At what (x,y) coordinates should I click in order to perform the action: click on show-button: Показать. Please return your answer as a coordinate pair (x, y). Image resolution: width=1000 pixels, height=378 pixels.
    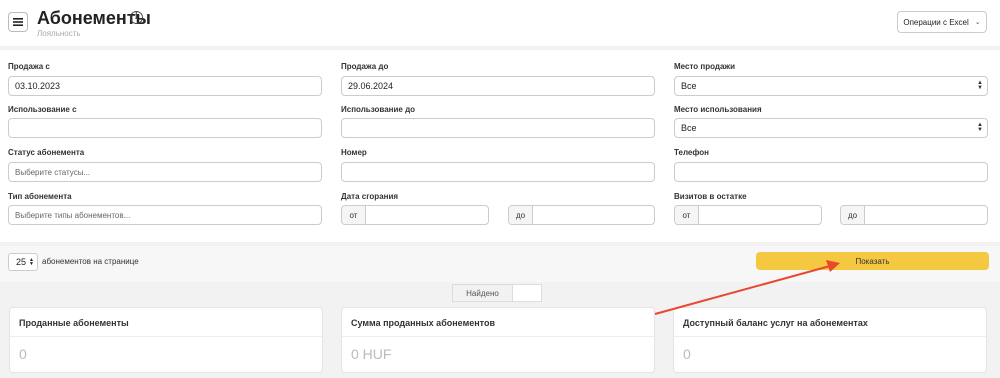
    Looking at the image, I should click on (872, 261).